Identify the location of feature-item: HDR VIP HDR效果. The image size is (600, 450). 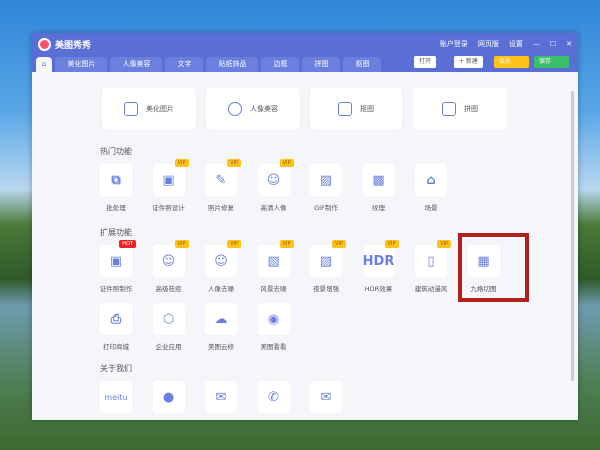
(379, 266).